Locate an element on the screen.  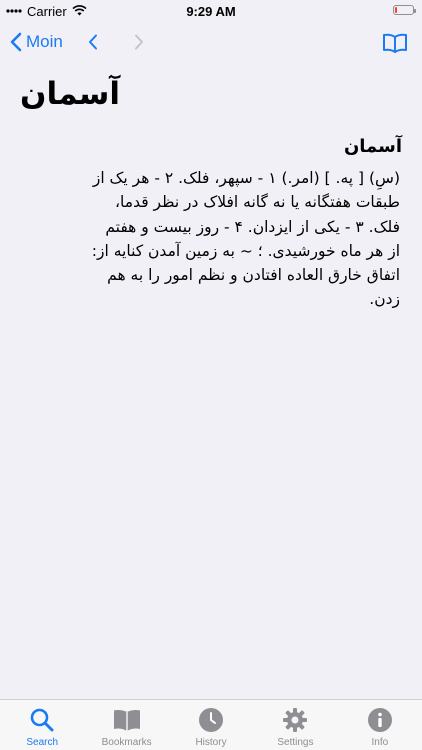
tab-history-label: History is located at coordinates (211, 742).